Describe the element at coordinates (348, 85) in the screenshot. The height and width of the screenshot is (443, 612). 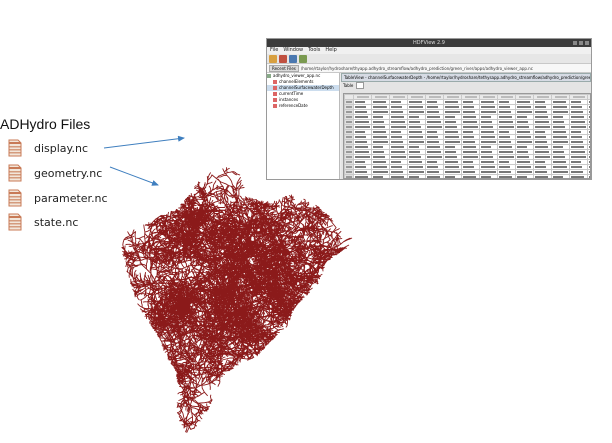
I see `table-menu: Table` at that location.